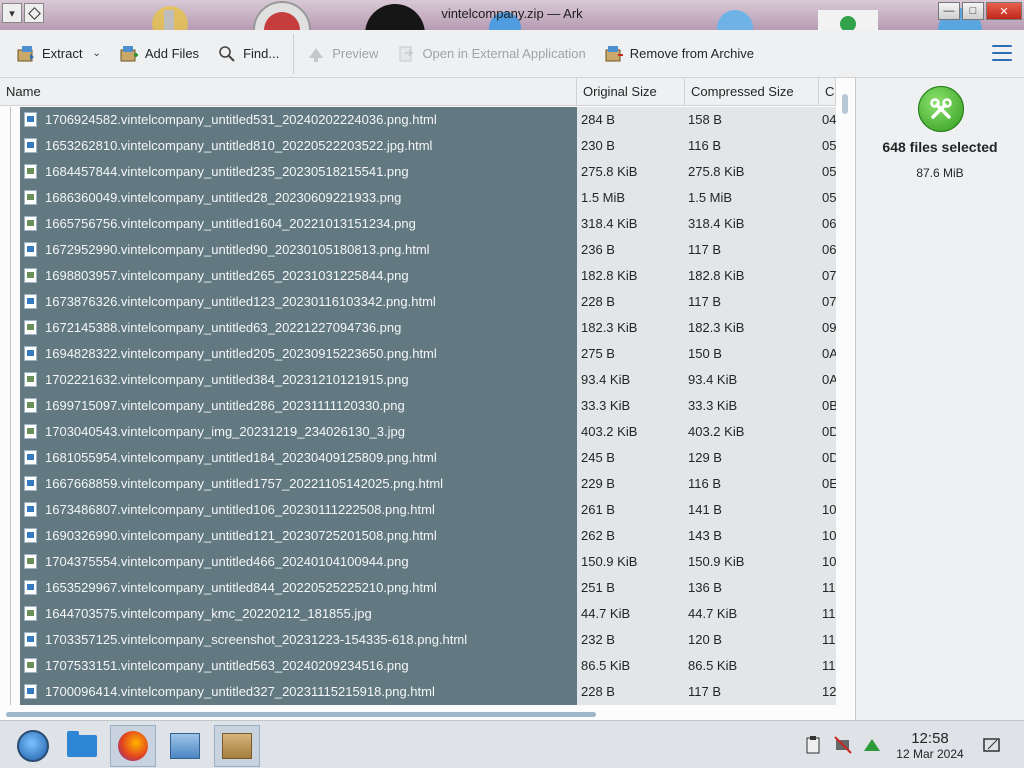  Describe the element at coordinates (872, 745) in the screenshot. I see `tray-updates-icon` at that location.